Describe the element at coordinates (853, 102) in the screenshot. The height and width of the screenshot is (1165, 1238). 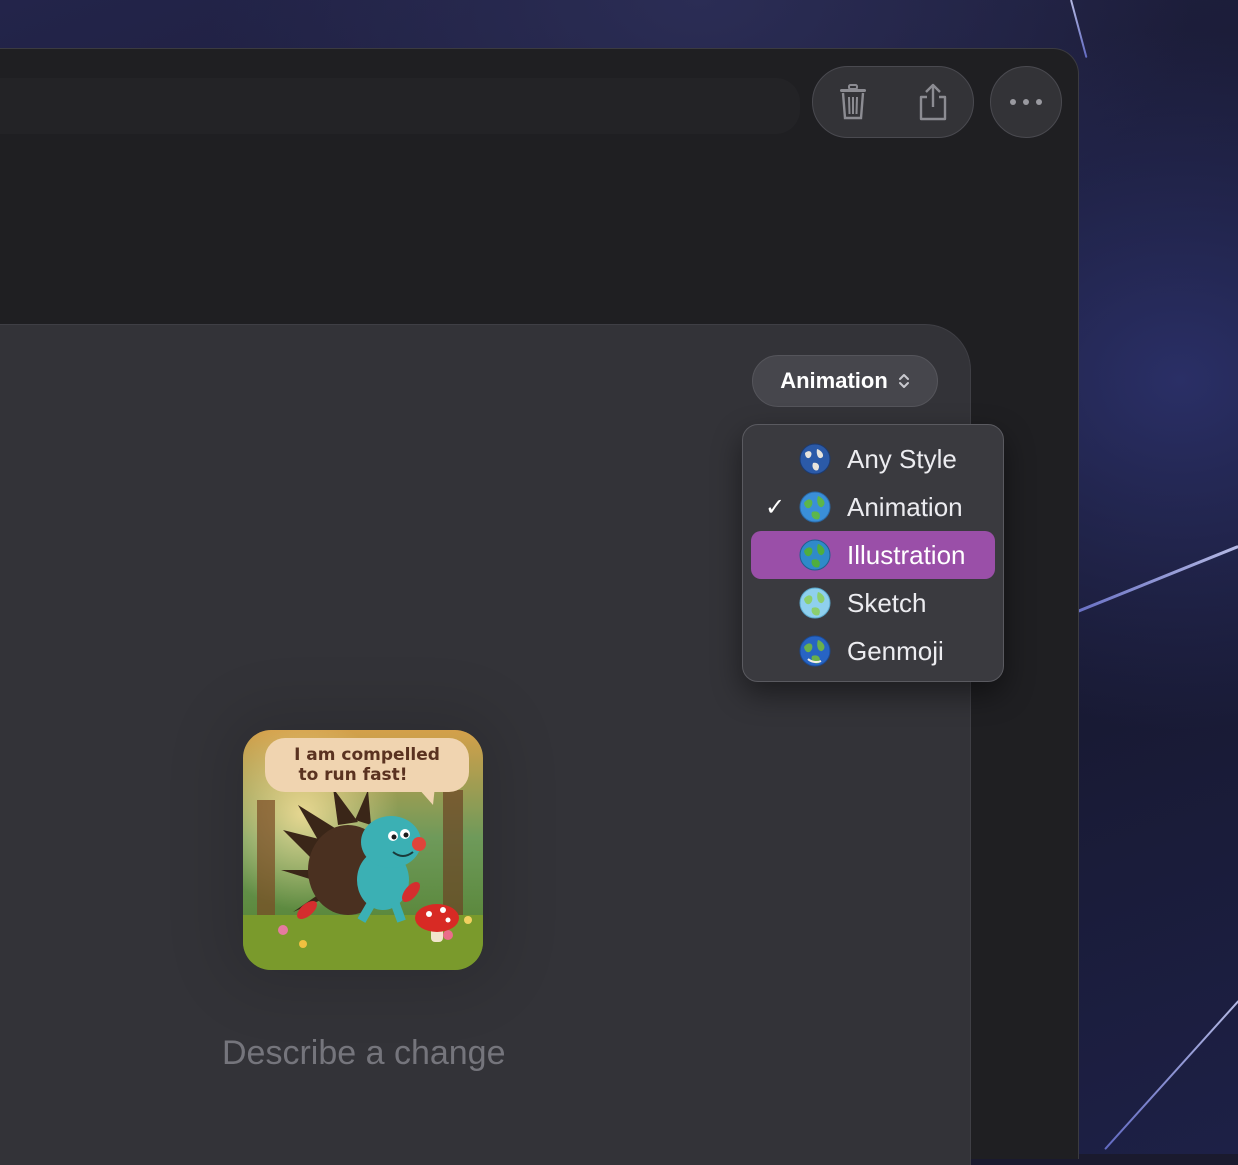
I see `trash-icon` at that location.